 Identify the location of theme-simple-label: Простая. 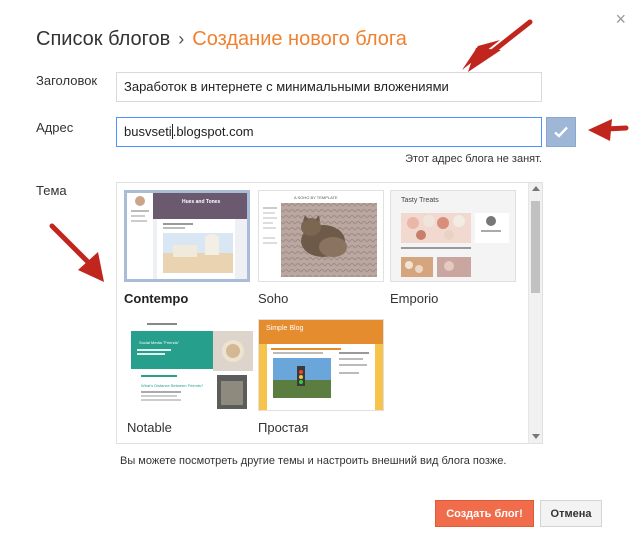
(283, 427).